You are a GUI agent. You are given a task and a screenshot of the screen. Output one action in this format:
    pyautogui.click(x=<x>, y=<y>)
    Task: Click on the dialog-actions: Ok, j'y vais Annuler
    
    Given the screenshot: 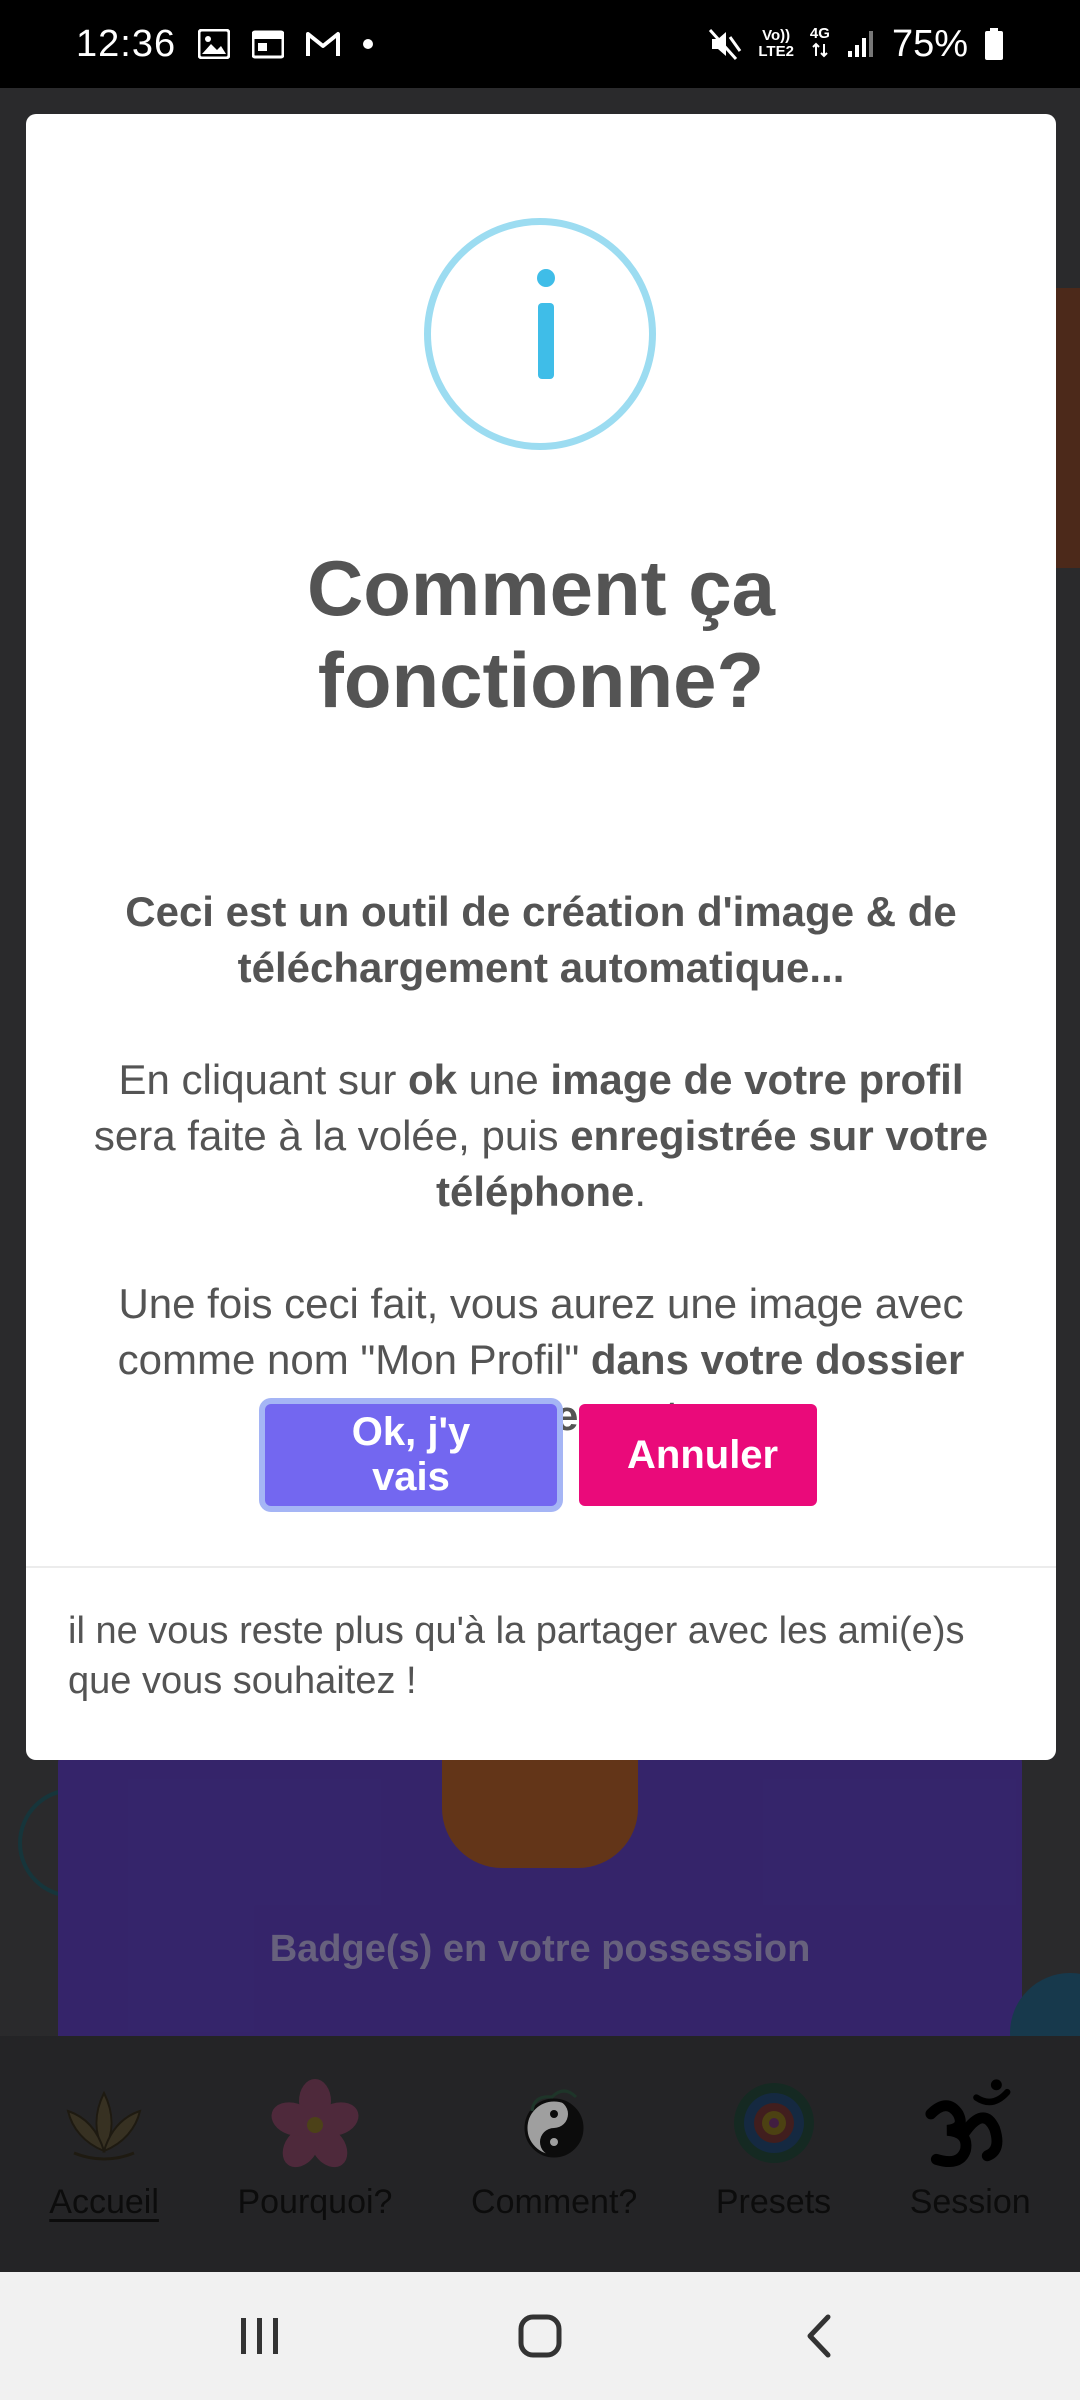 What is the action you would take?
    pyautogui.click(x=541, y=1455)
    